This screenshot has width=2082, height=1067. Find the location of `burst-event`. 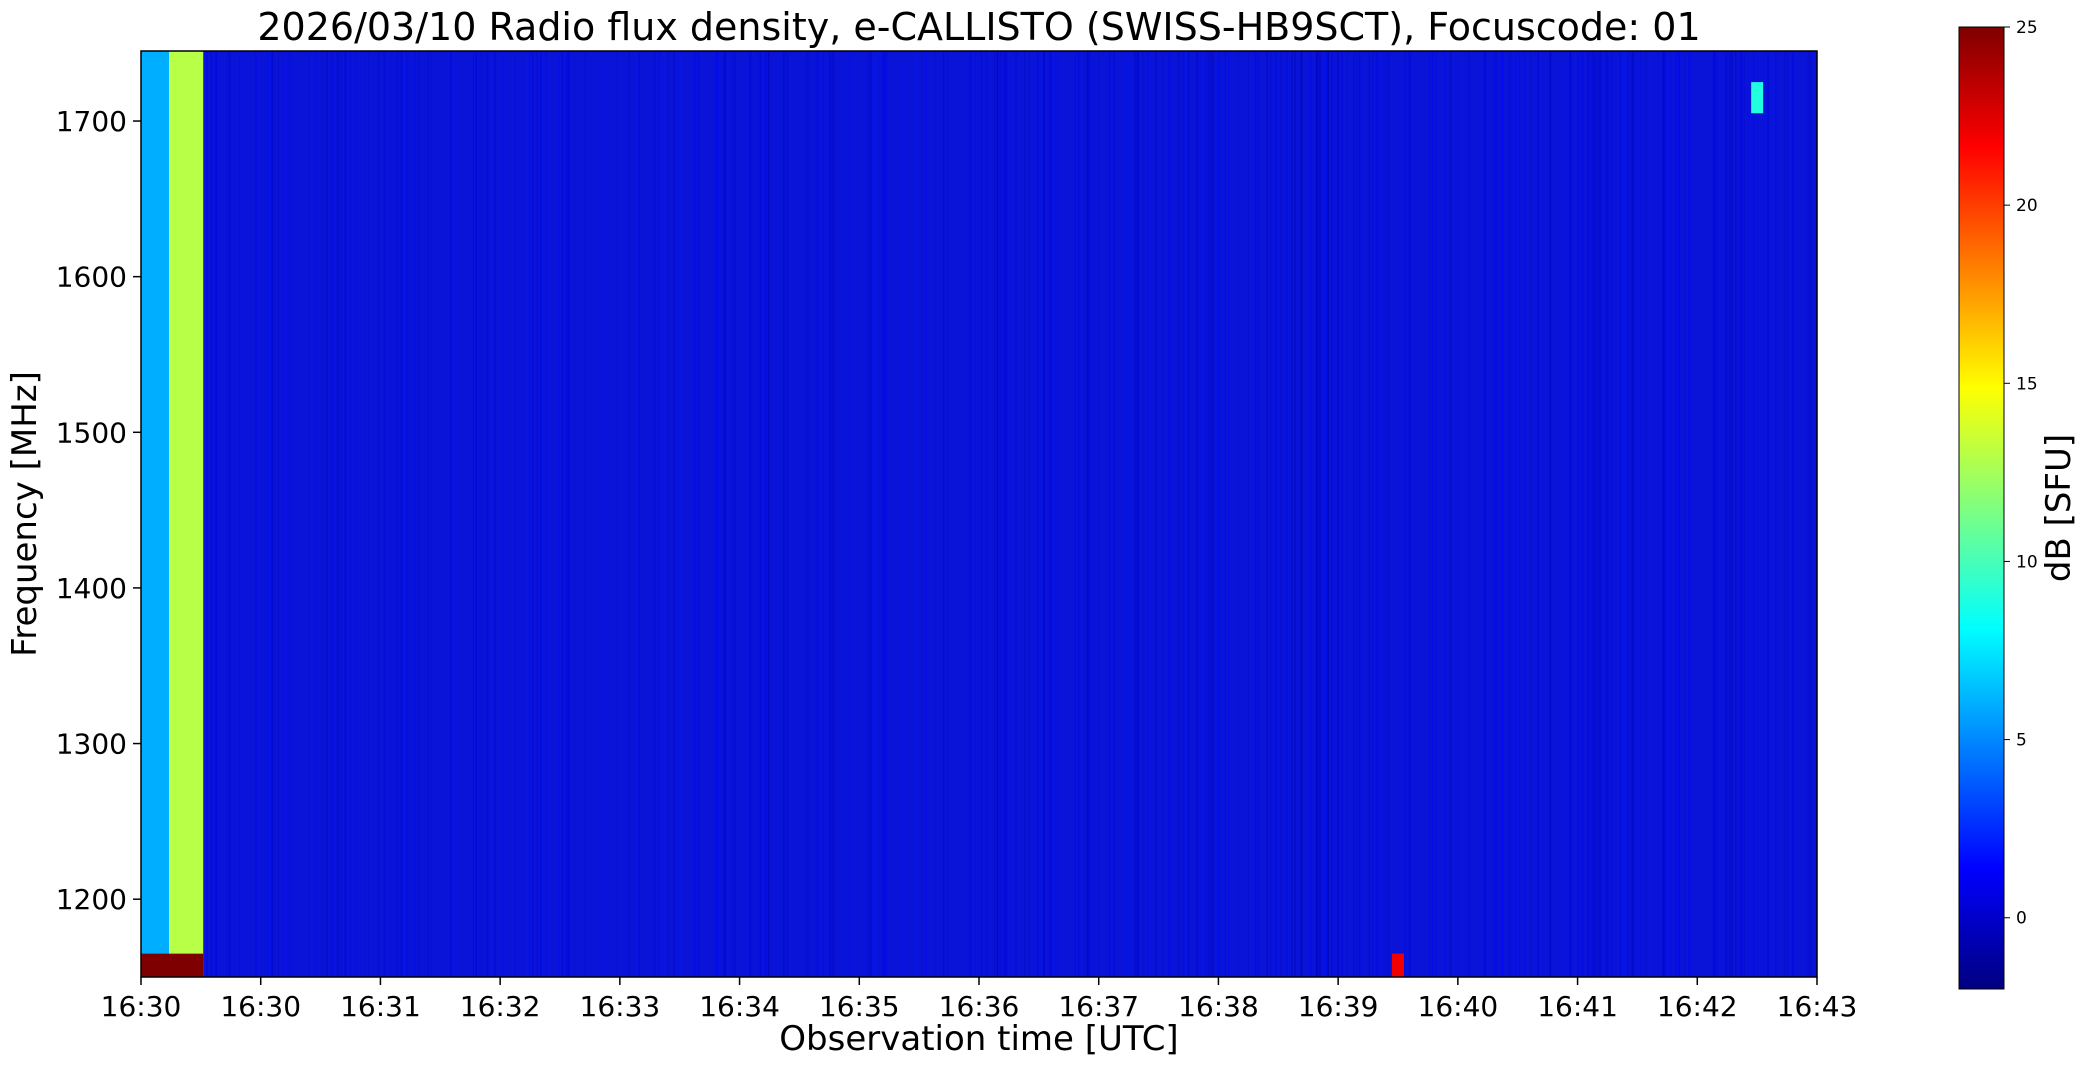

burst-event is located at coordinates (1398, 965).